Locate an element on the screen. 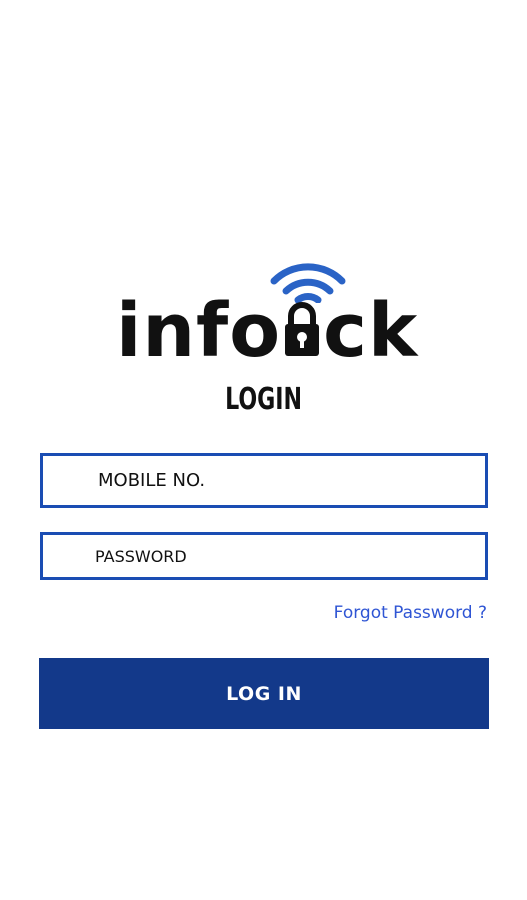 The width and height of the screenshot is (527, 900). logo-text-suffix: ck is located at coordinates (371, 331).